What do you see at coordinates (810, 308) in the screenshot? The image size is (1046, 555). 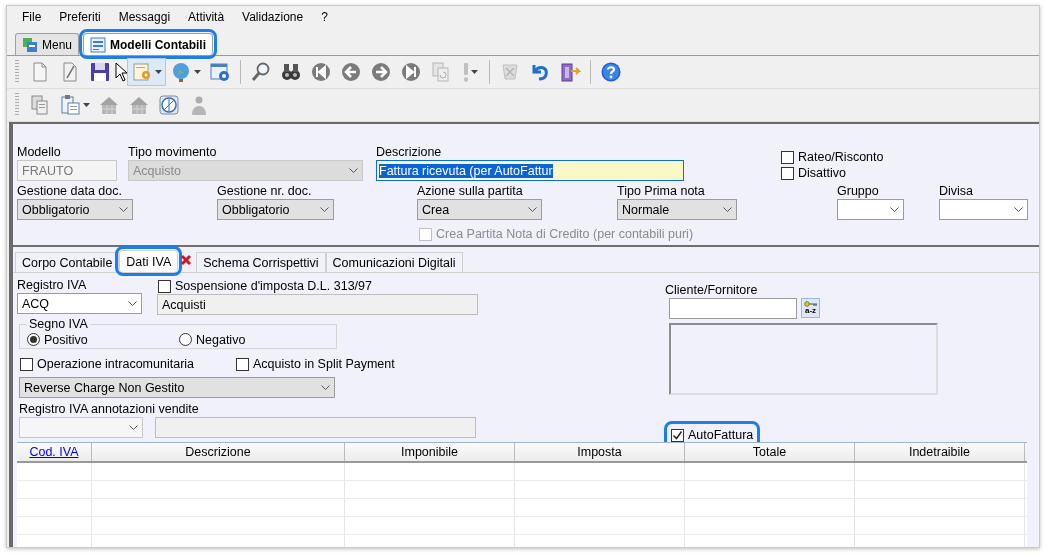 I see `lookup-button: a-z` at bounding box center [810, 308].